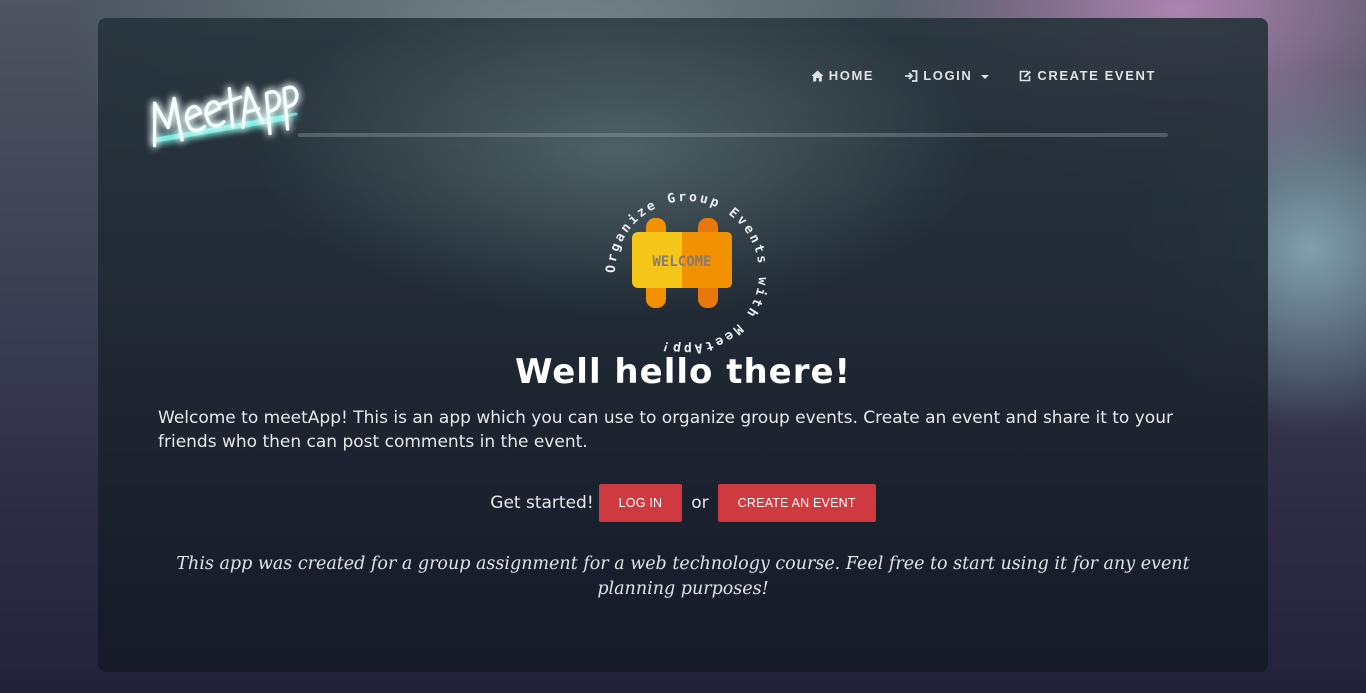 This screenshot has height=693, width=1366. Describe the element at coordinates (640, 503) in the screenshot. I see `login-button: LOG IN` at that location.